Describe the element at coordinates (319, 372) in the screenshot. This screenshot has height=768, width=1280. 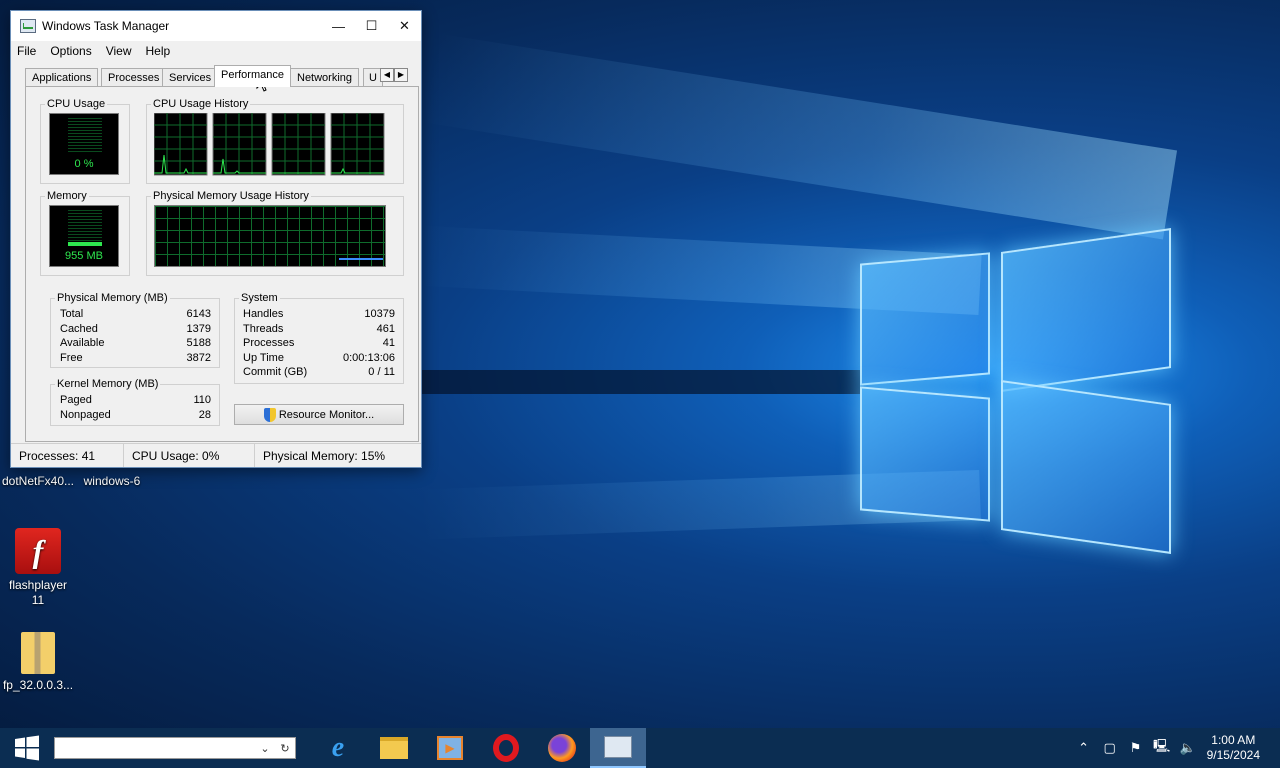
I see `stat-row-commit: Commit (GB) 0 / 11` at that location.